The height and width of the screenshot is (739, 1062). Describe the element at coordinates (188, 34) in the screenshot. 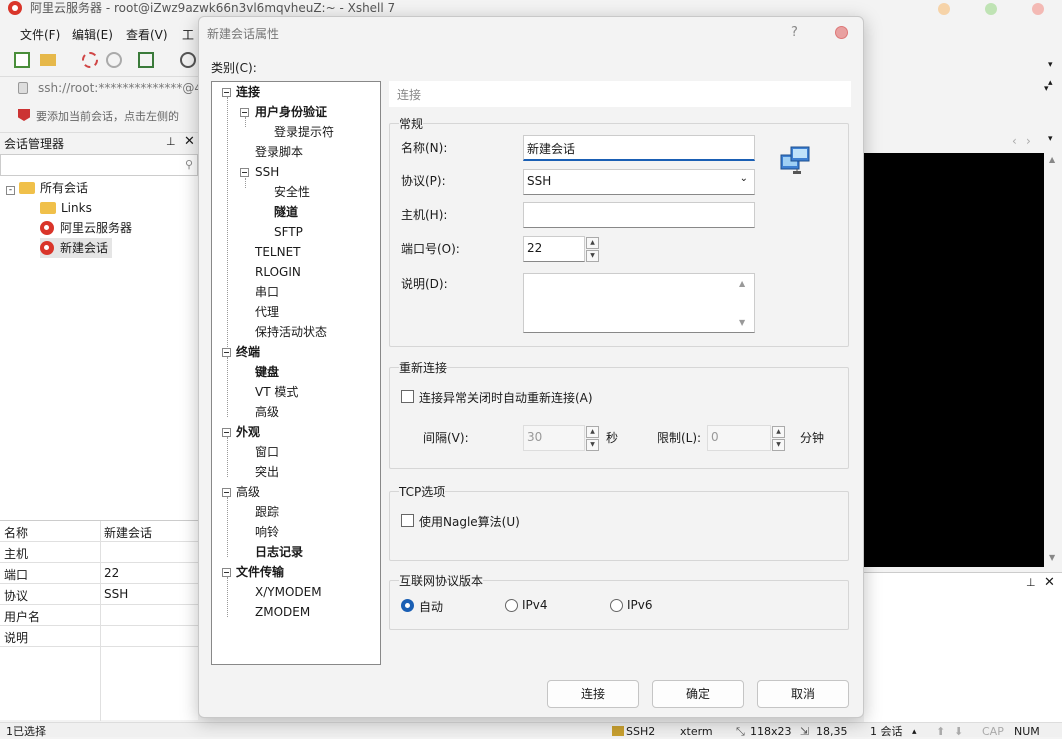

I see `menu-tools: 工` at that location.